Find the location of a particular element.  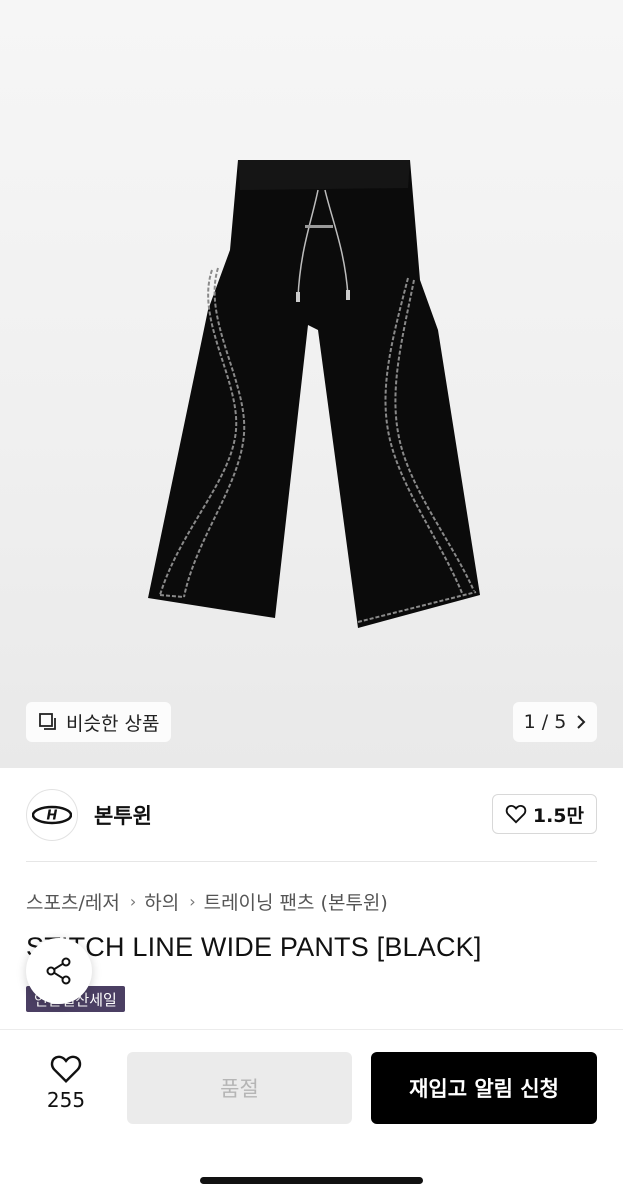

home-indicator is located at coordinates (311, 1180).